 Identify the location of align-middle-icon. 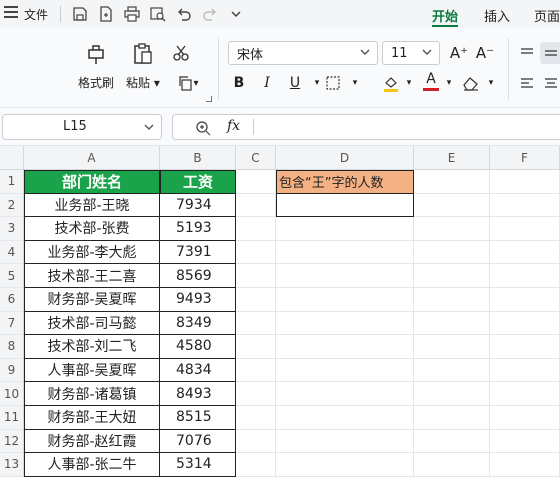
(550, 53).